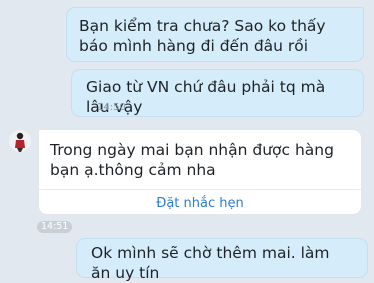 Image resolution: width=374 pixels, height=283 pixels. Describe the element at coordinates (200, 189) in the screenshot. I see `divider` at that location.